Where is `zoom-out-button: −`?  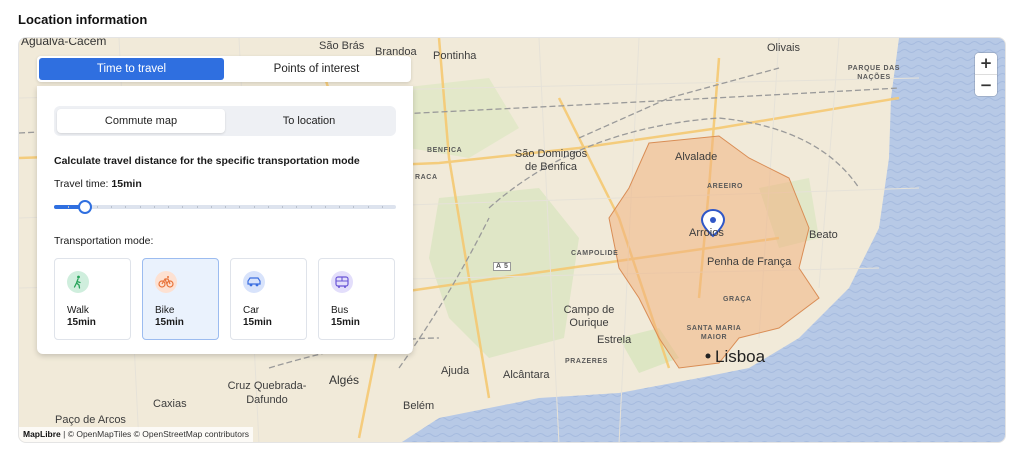 zoom-out-button: − is located at coordinates (986, 85).